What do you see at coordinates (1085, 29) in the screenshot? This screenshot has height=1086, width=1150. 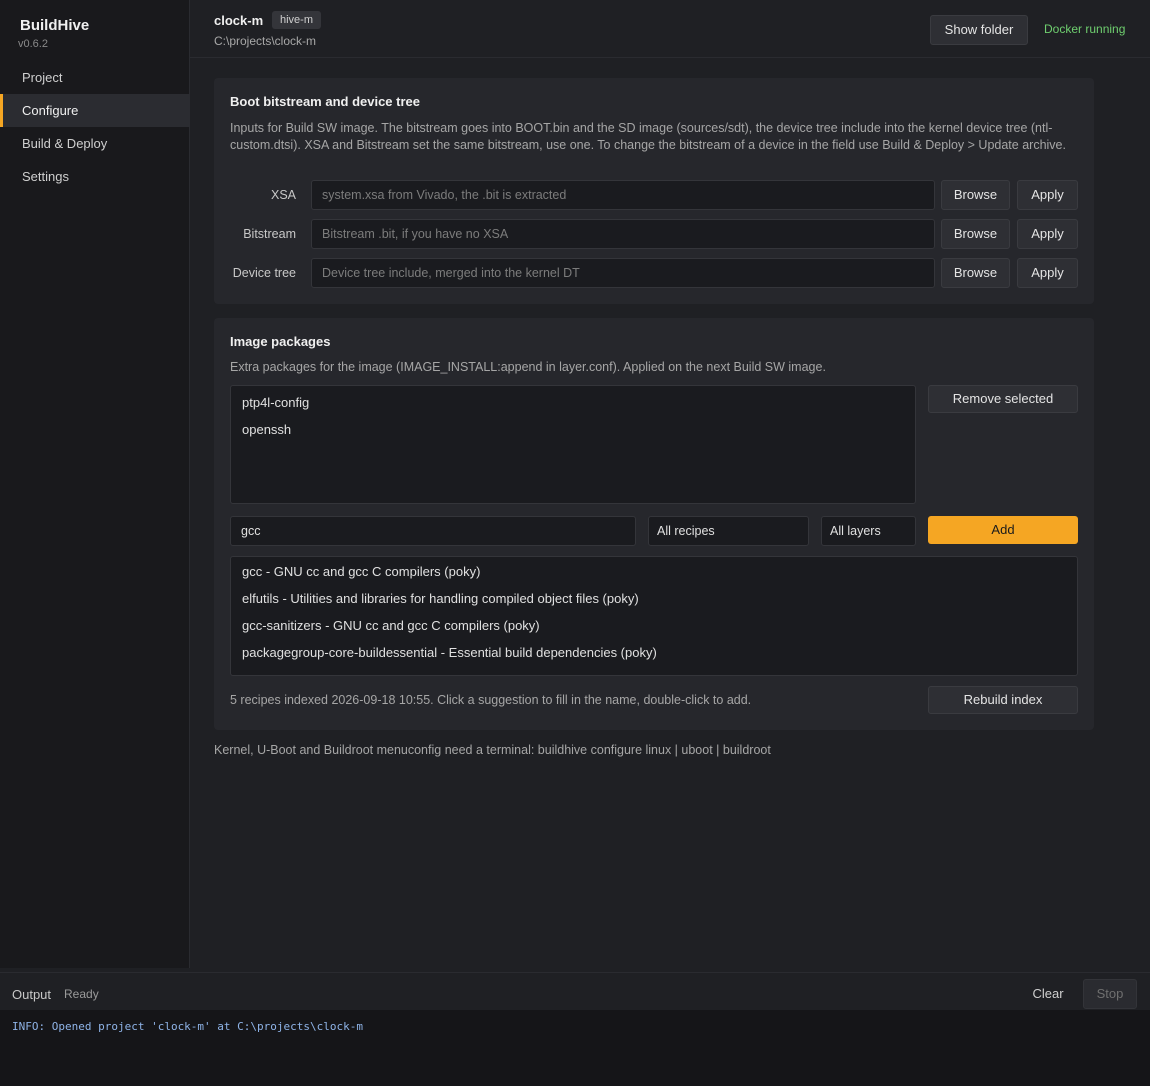 I see `docker-status: Docker running` at bounding box center [1085, 29].